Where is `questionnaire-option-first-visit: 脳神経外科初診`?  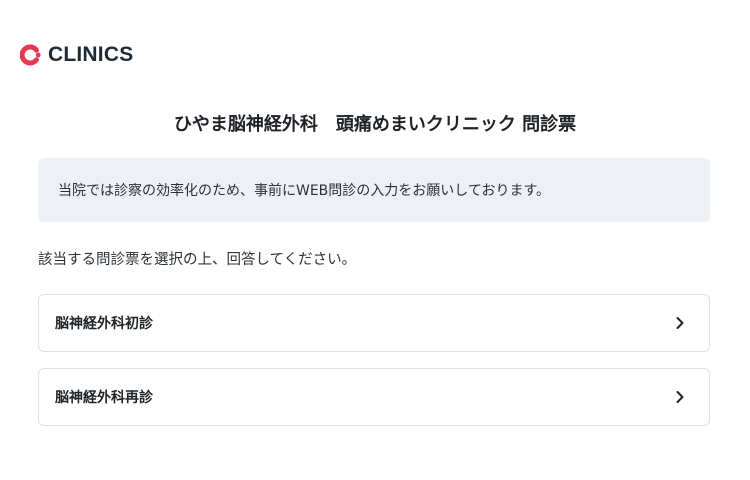
questionnaire-option-first-visit: 脳神経外科初診 is located at coordinates (374, 323).